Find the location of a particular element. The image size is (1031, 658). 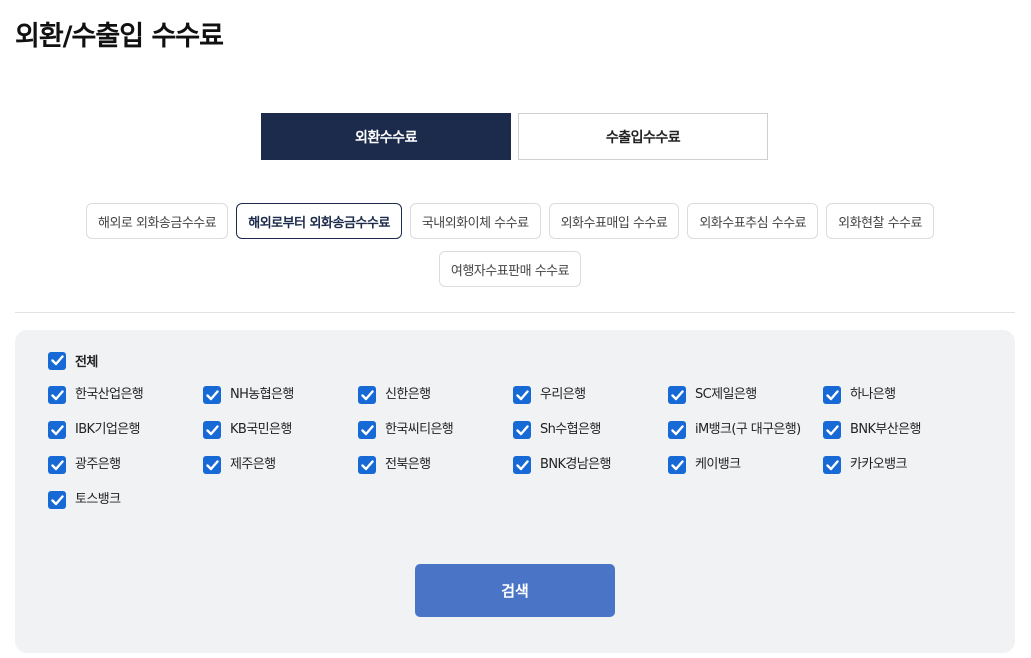

bank-checkbox-item: 제주은행 is located at coordinates (280, 473).